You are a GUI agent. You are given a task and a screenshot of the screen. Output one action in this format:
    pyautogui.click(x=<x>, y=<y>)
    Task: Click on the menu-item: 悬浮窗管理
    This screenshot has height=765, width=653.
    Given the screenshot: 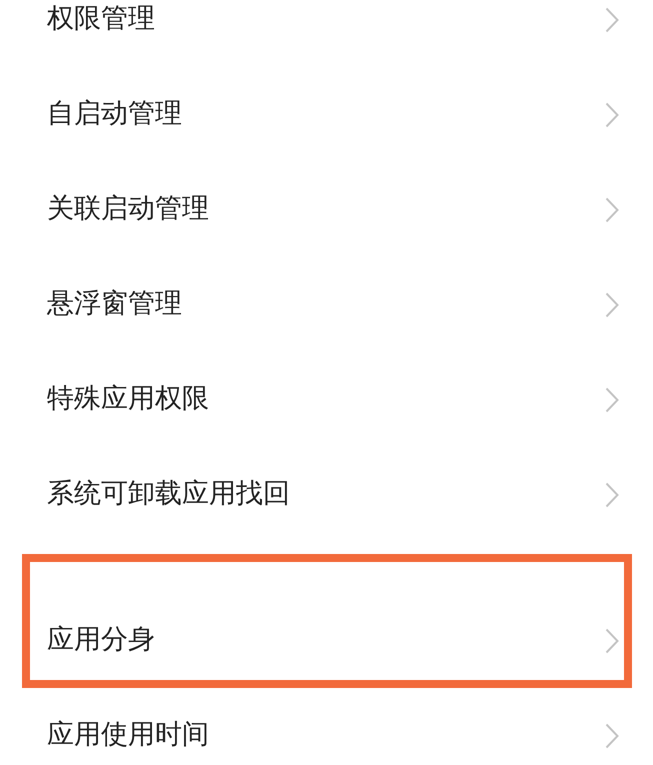 What is the action you would take?
    pyautogui.click(x=326, y=304)
    